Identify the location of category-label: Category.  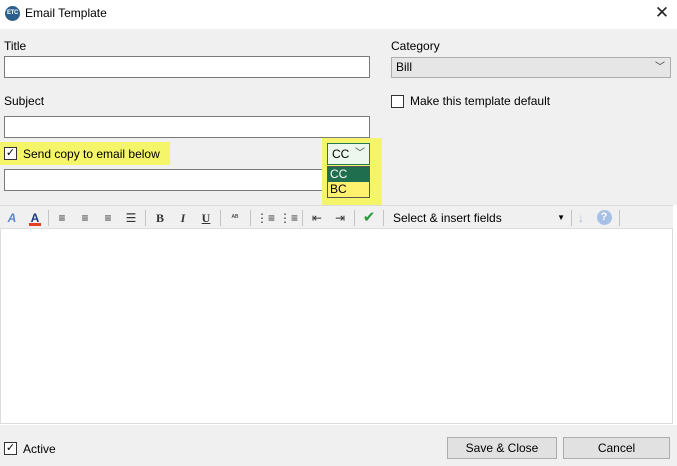
(415, 46).